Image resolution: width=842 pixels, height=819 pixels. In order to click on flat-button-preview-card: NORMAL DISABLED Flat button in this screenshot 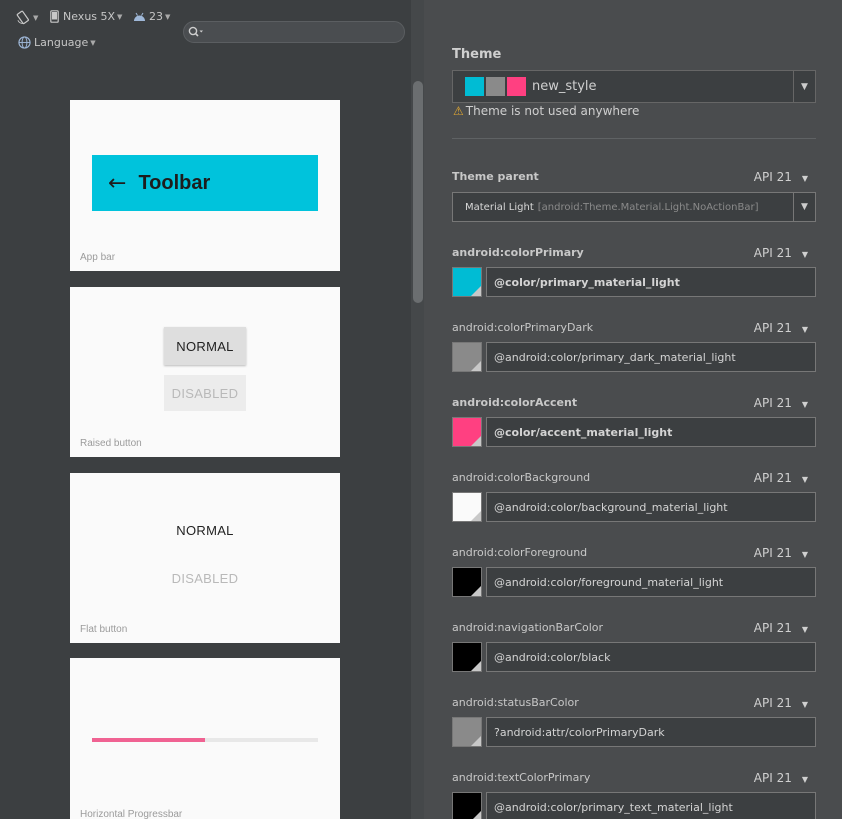, I will do `click(205, 558)`.